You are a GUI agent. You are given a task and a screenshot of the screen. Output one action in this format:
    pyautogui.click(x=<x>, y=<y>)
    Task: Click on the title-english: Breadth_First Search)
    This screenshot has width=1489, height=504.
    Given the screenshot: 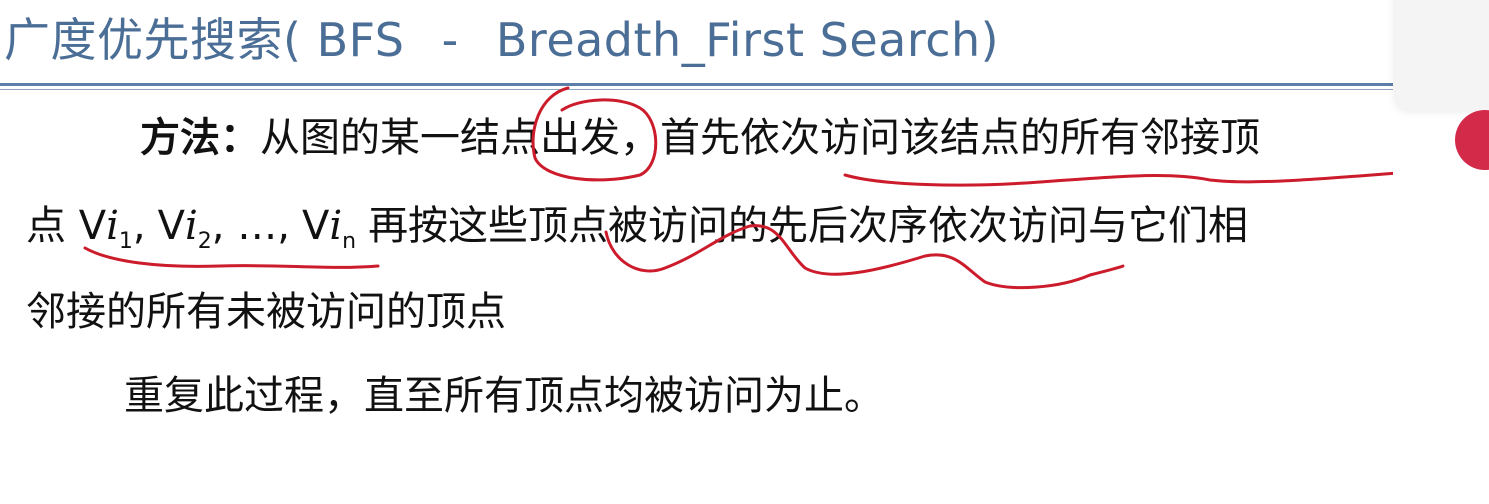 What is the action you would take?
    pyautogui.click(x=747, y=40)
    